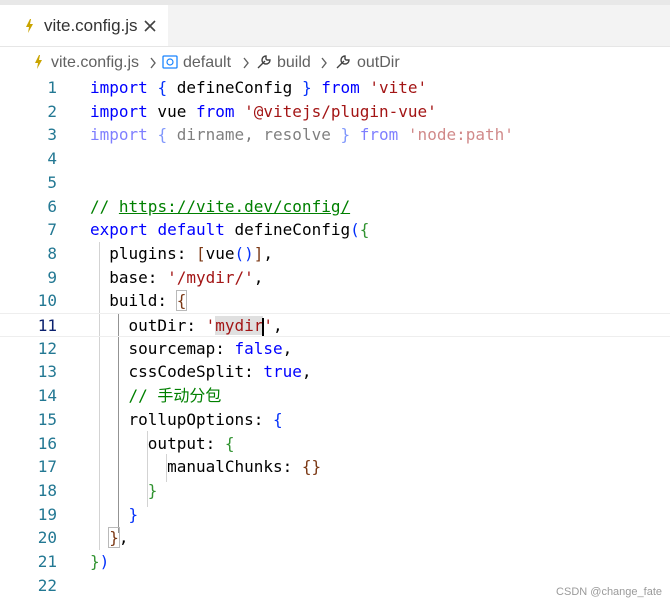  What do you see at coordinates (47, 301) in the screenshot?
I see `line-number: 10` at bounding box center [47, 301].